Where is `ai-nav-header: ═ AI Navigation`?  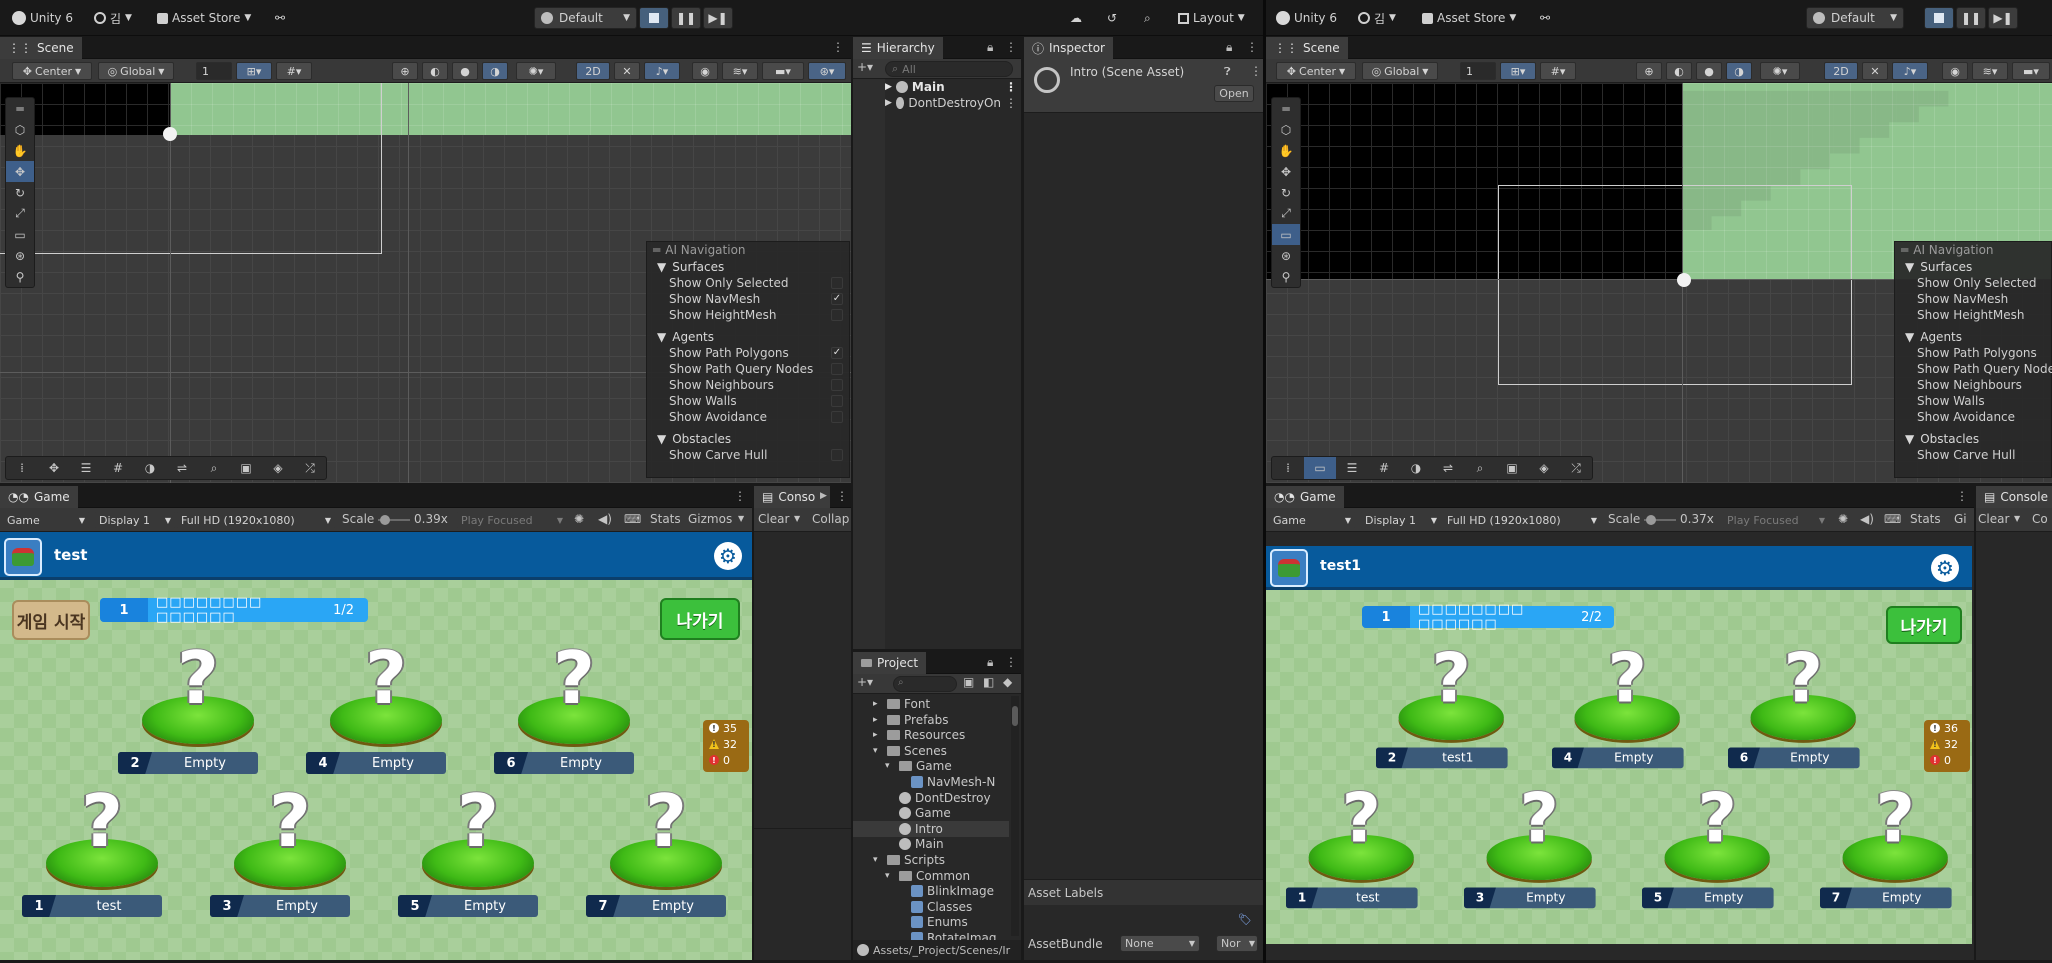
ai-nav-header: ═ AI Navigation is located at coordinates (1973, 250).